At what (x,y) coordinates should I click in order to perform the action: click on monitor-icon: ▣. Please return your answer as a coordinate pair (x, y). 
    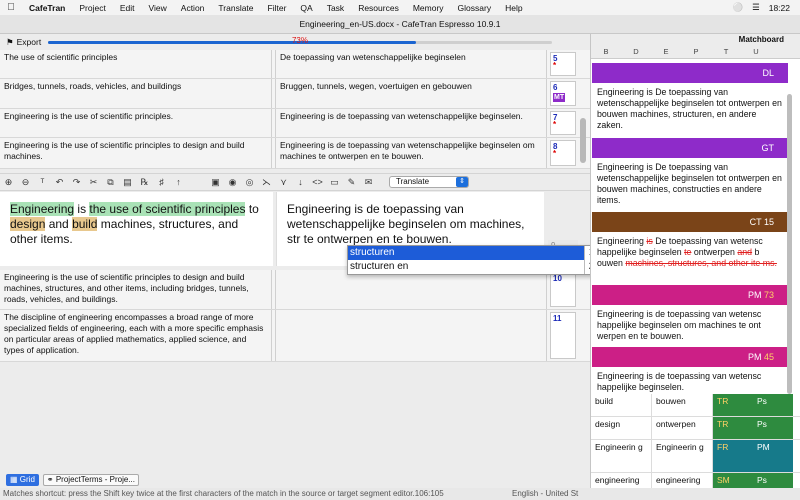
    Looking at the image, I should click on (215, 182).